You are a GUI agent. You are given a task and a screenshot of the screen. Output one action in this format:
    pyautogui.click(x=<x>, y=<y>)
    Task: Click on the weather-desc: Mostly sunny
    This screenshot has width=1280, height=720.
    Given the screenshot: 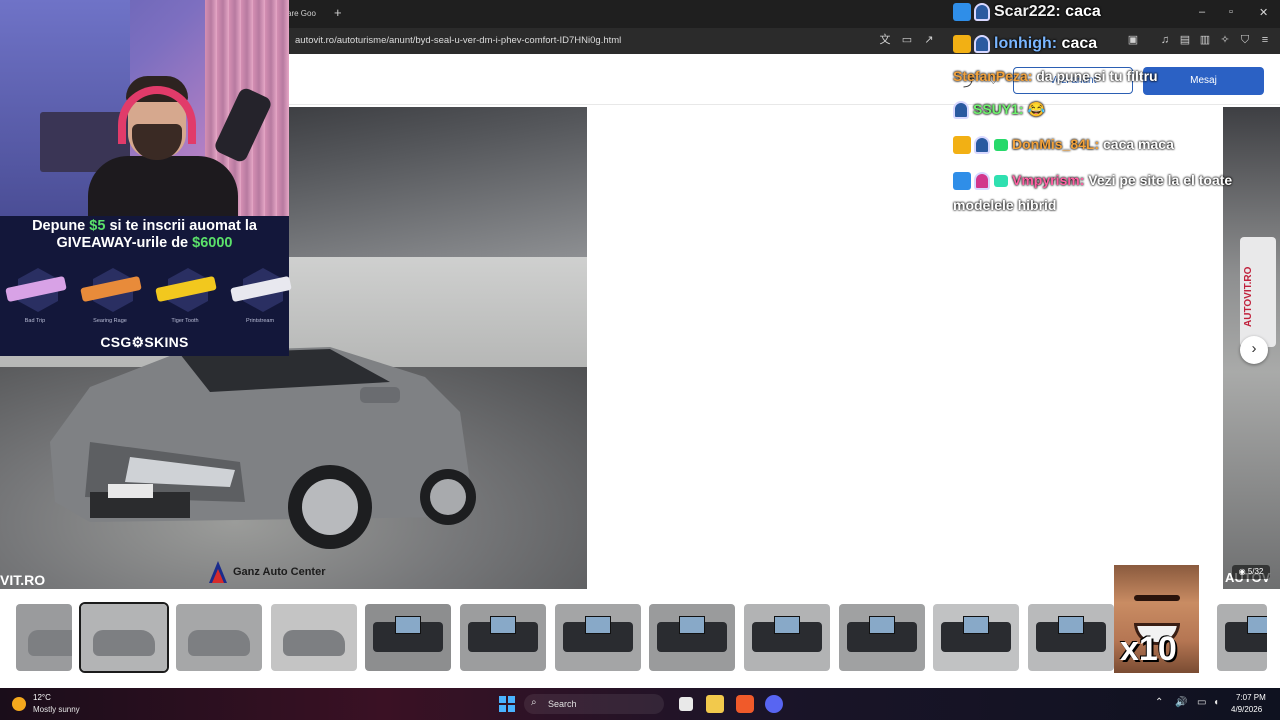 What is the action you would take?
    pyautogui.click(x=56, y=709)
    